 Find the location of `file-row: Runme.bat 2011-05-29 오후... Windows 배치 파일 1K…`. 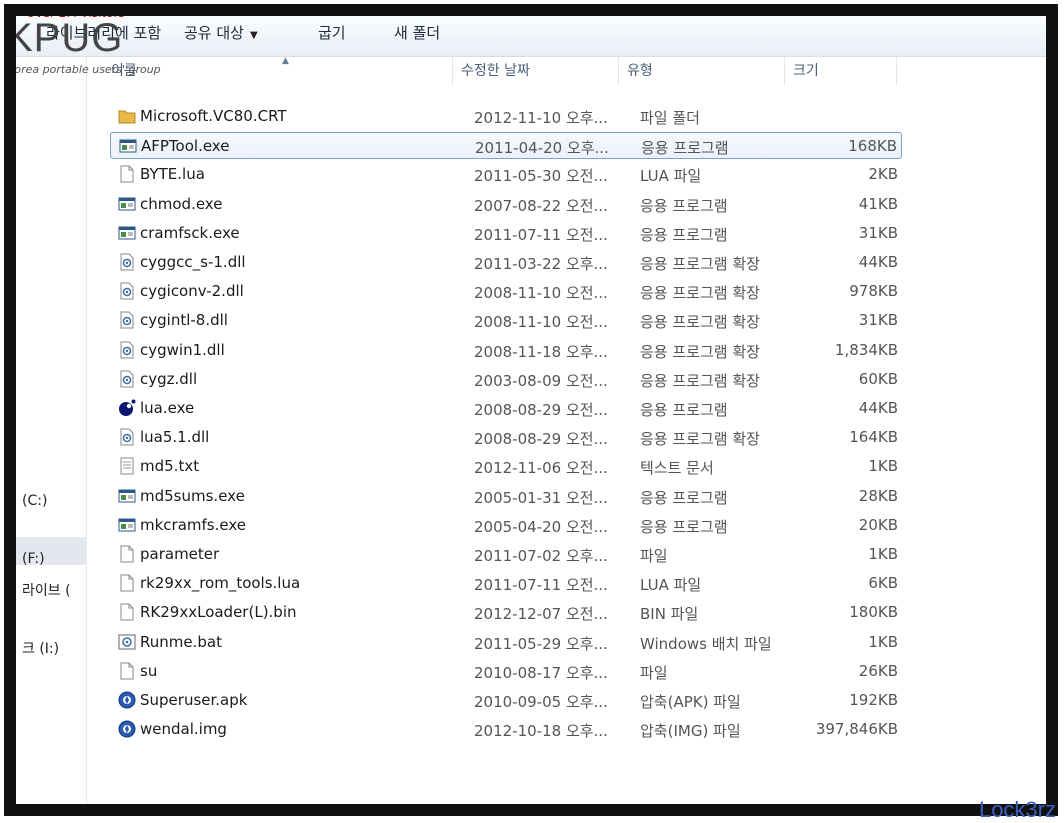

file-row: Runme.bat 2011-05-29 오후... Windows 배치 파일 1K… is located at coordinates (506, 642).